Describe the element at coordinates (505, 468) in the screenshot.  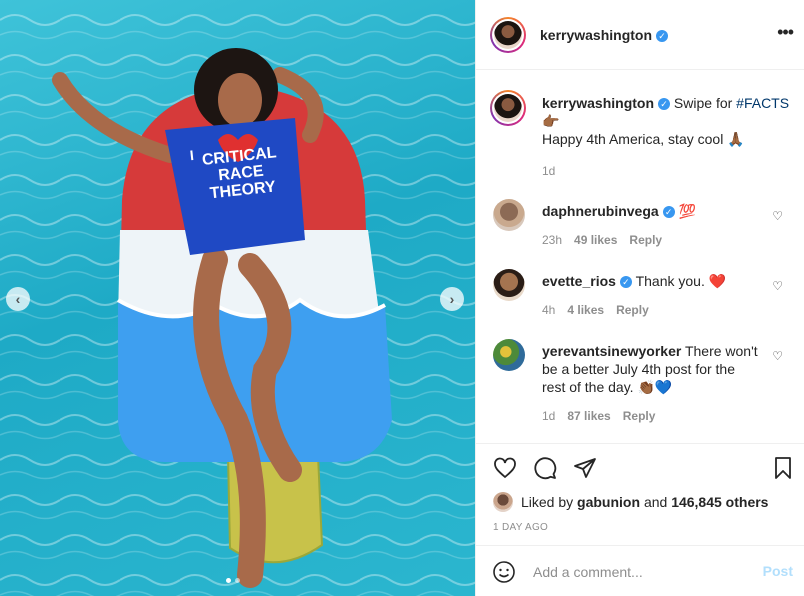
I see `like-heart-icon` at that location.